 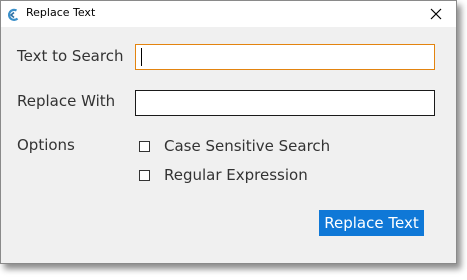 I want to click on replace-input, so click(x=285, y=103).